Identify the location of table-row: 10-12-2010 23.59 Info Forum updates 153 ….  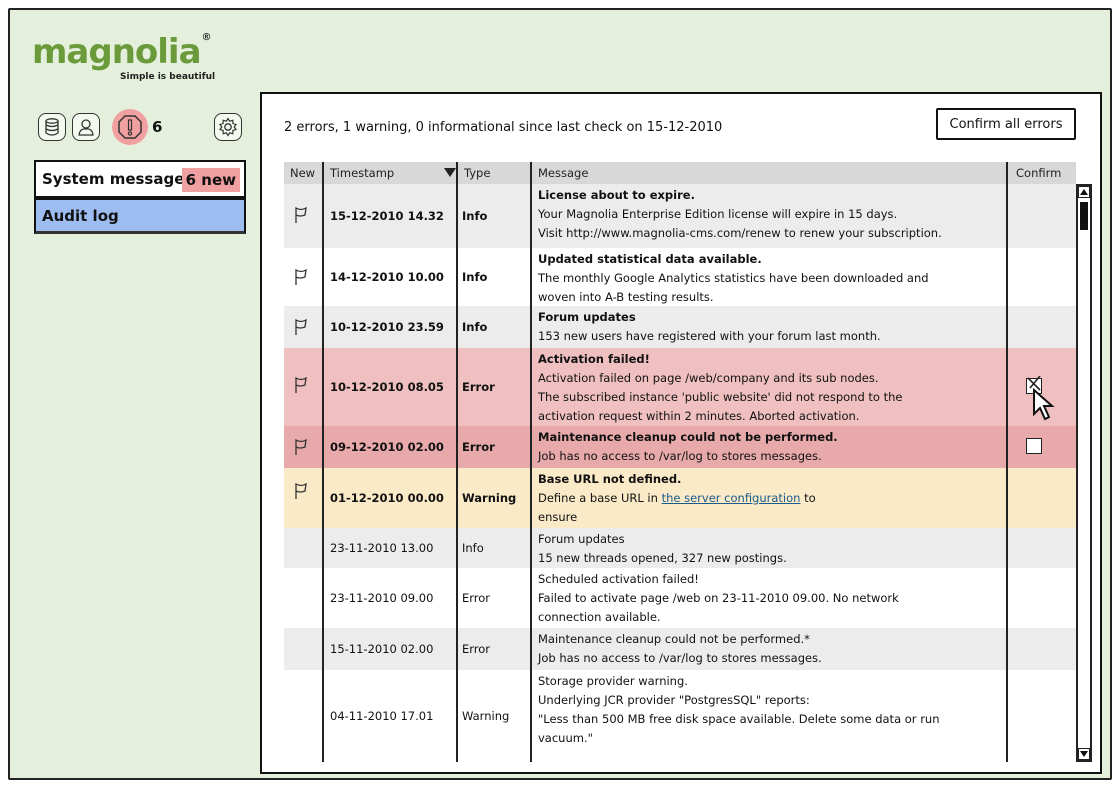
(680, 327).